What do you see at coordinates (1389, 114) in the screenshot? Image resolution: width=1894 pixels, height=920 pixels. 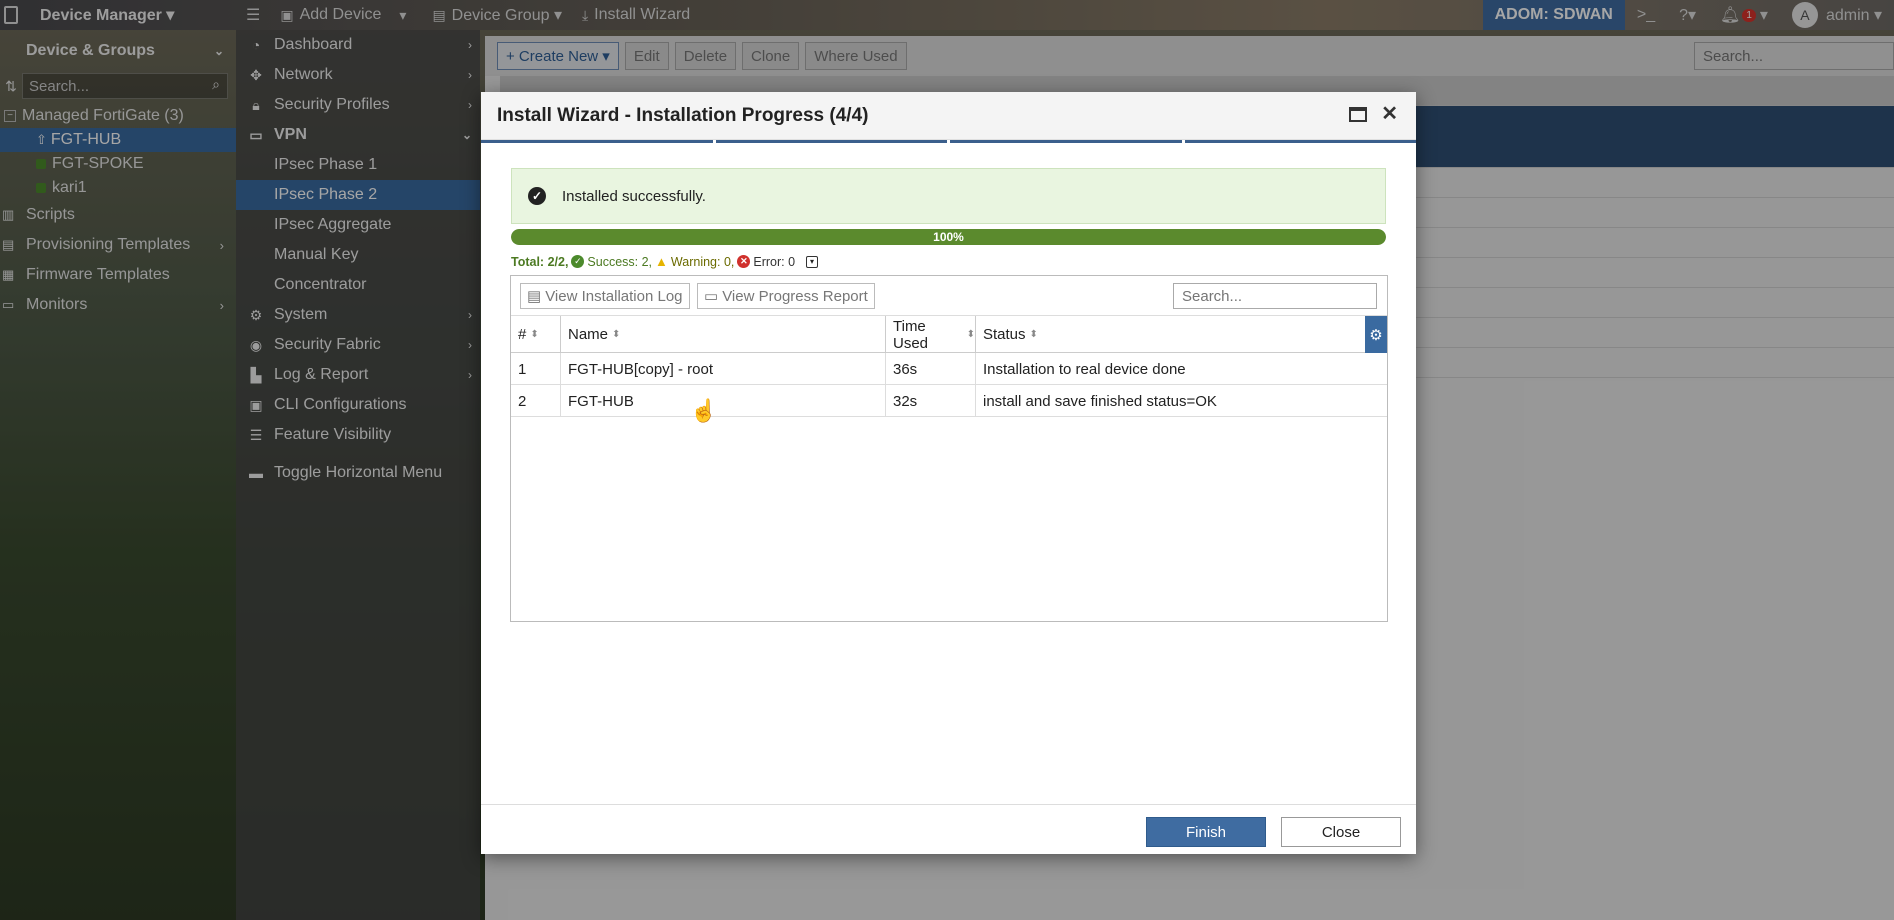 I see `close-icon: ✕` at bounding box center [1389, 114].